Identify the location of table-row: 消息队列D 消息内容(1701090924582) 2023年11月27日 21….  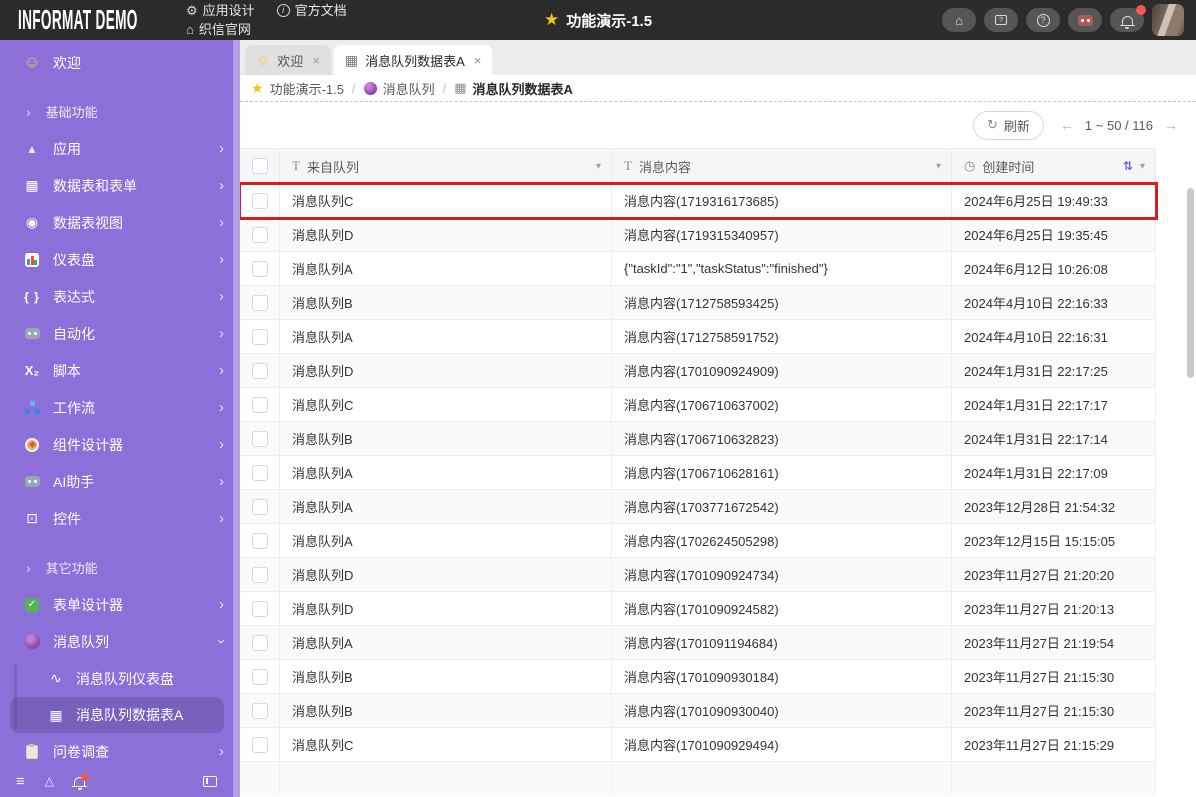
(698, 609).